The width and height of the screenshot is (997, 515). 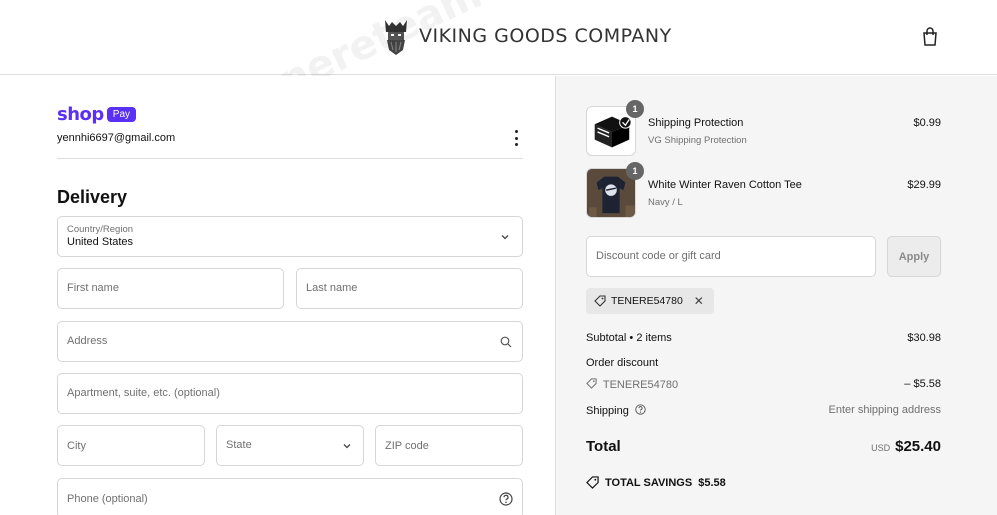 What do you see at coordinates (930, 37) in the screenshot?
I see `shopping-bag-icon` at bounding box center [930, 37].